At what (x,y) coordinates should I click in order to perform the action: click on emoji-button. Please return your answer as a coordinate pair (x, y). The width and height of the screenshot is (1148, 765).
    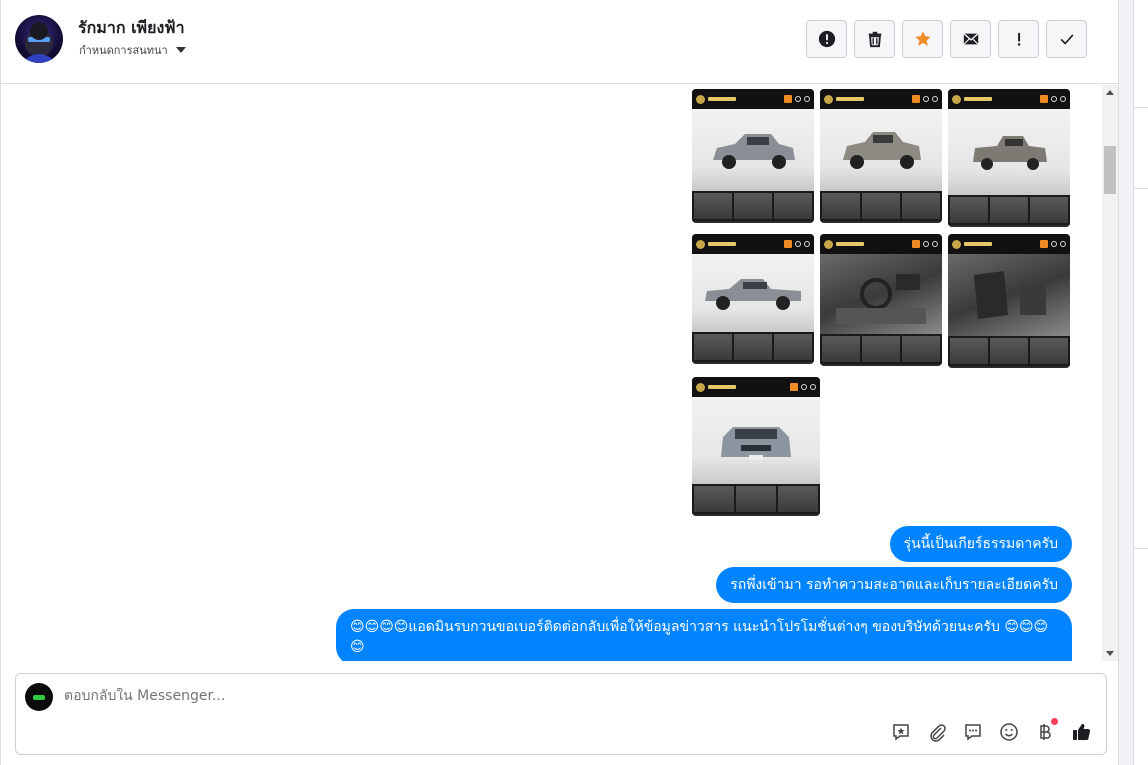
    Looking at the image, I should click on (1009, 732).